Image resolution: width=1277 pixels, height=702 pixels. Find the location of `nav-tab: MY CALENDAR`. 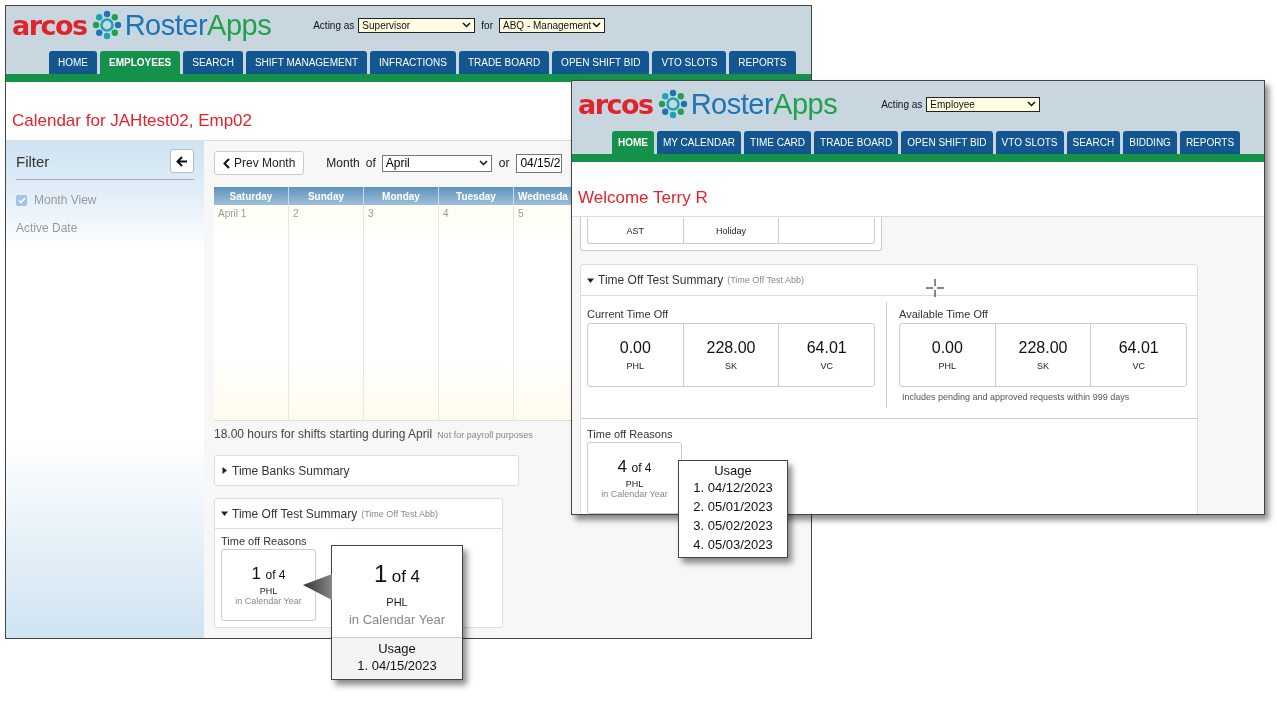

nav-tab: MY CALENDAR is located at coordinates (699, 142).